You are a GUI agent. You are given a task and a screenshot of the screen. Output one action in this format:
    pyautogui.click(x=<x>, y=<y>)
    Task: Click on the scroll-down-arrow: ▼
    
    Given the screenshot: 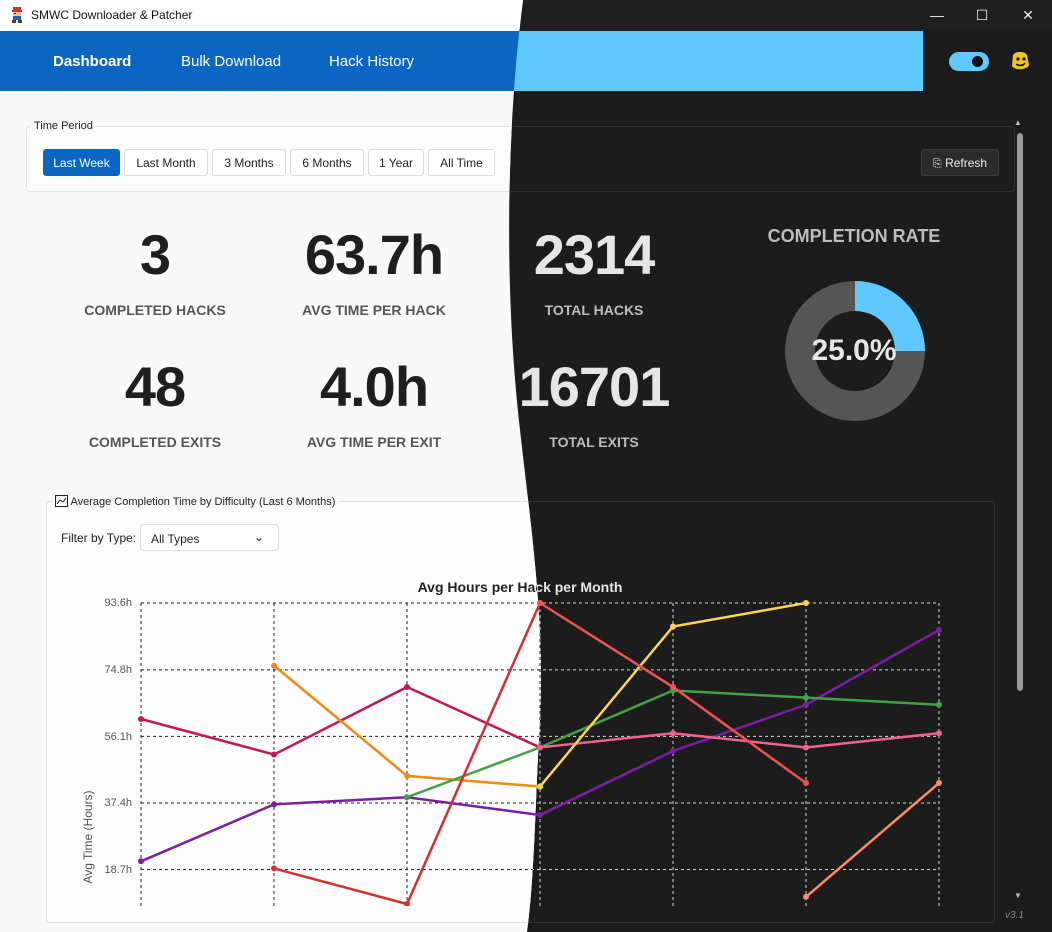 What is the action you would take?
    pyautogui.click(x=1018, y=895)
    